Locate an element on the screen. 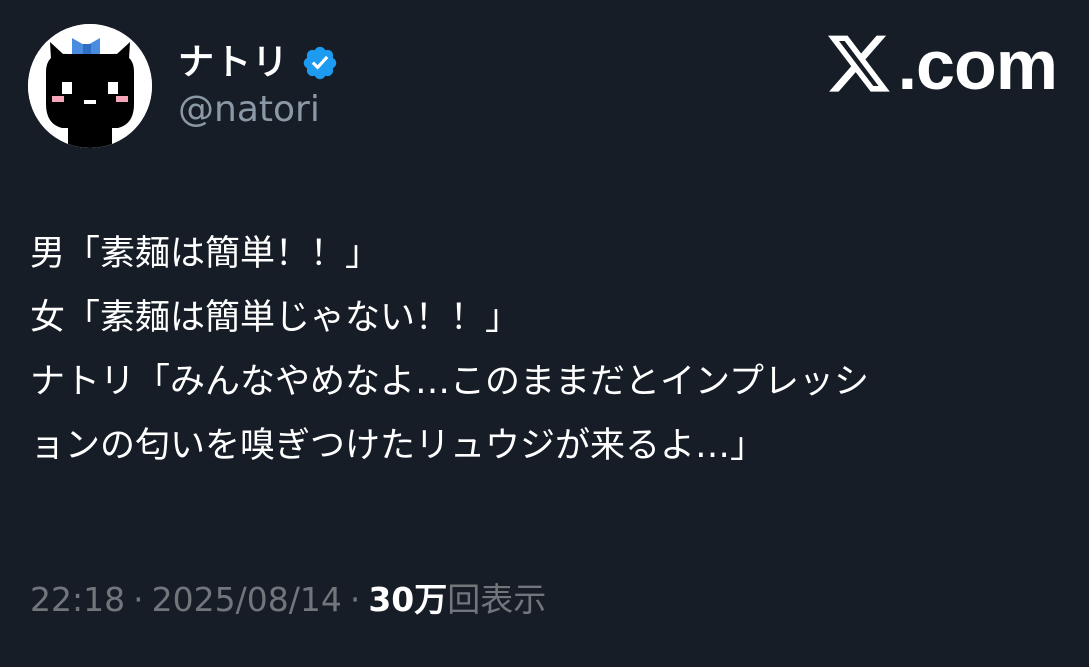 Image resolution: width=1089 pixels, height=667 pixels. x-logo-icon is located at coordinates (858, 63).